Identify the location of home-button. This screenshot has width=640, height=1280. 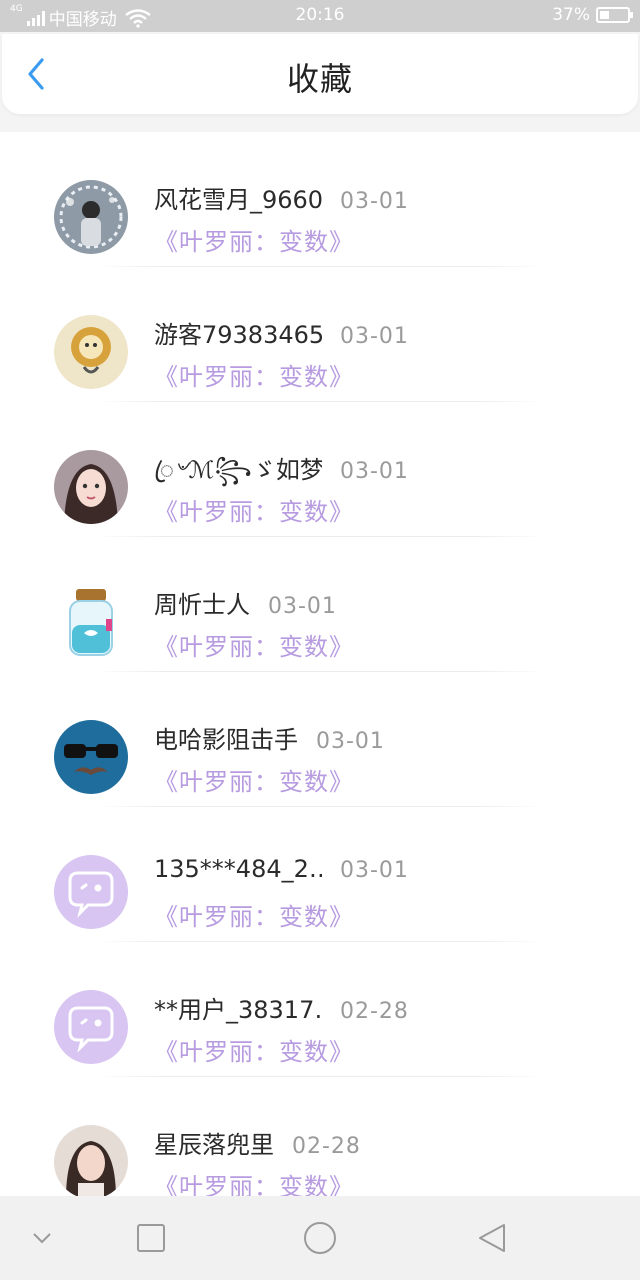
(320, 1238).